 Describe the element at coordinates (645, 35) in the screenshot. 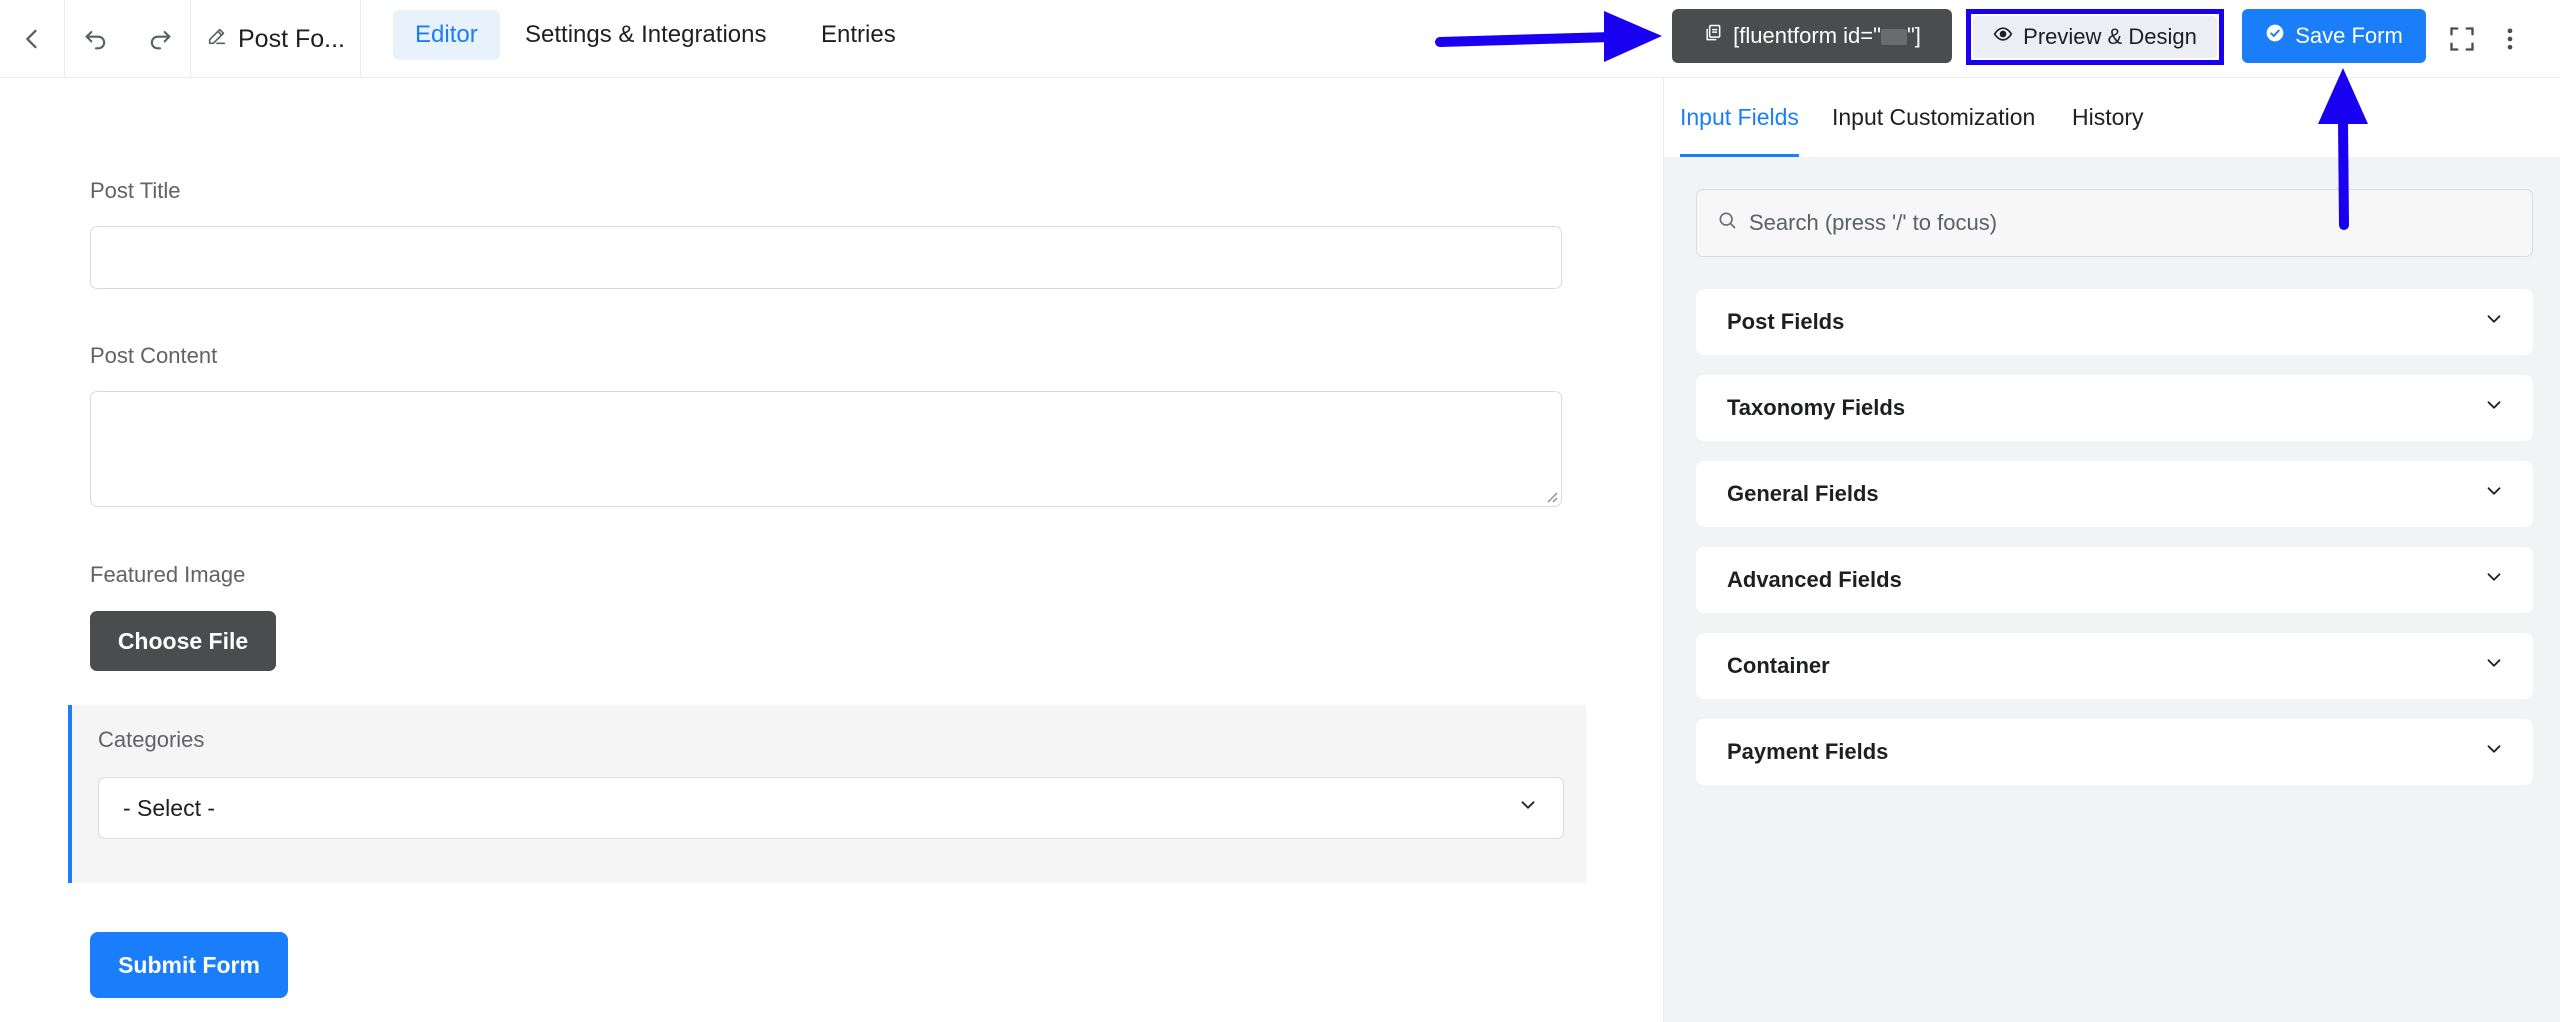

I see `tab-settings-integrations: Settings & Integrations` at that location.